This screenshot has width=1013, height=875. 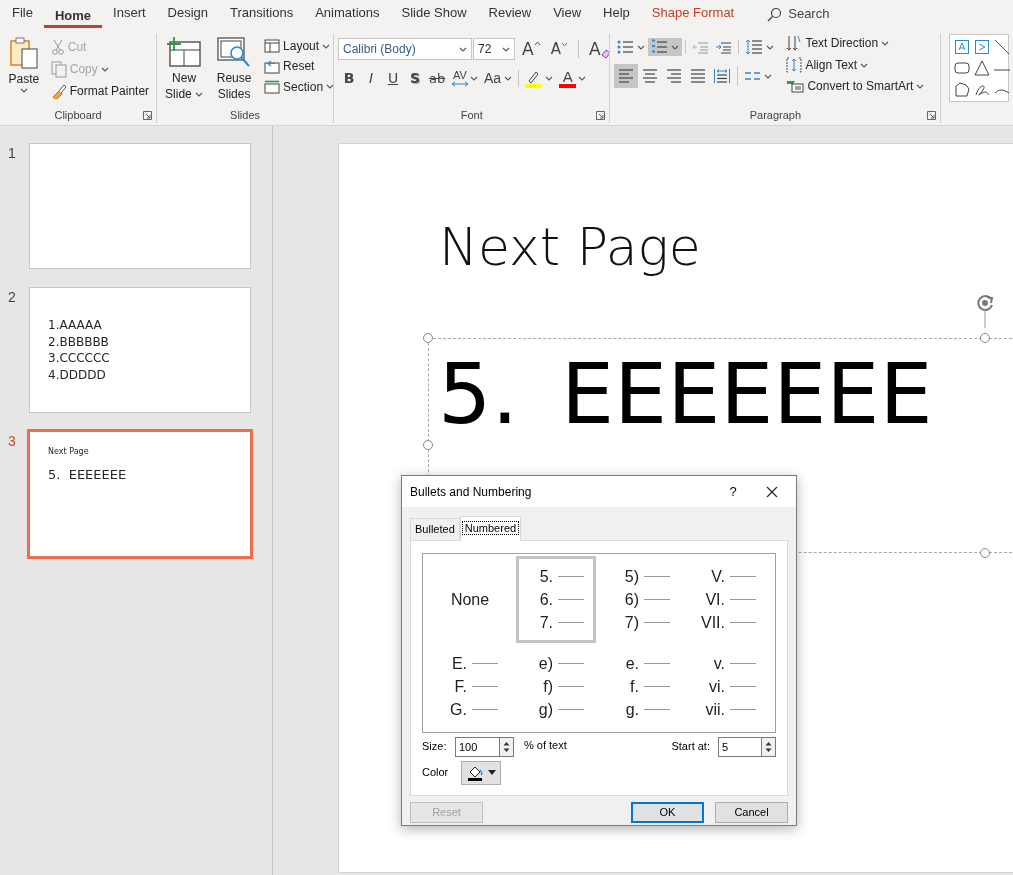 I want to click on body-text: EEEEEEE, so click(x=747, y=394).